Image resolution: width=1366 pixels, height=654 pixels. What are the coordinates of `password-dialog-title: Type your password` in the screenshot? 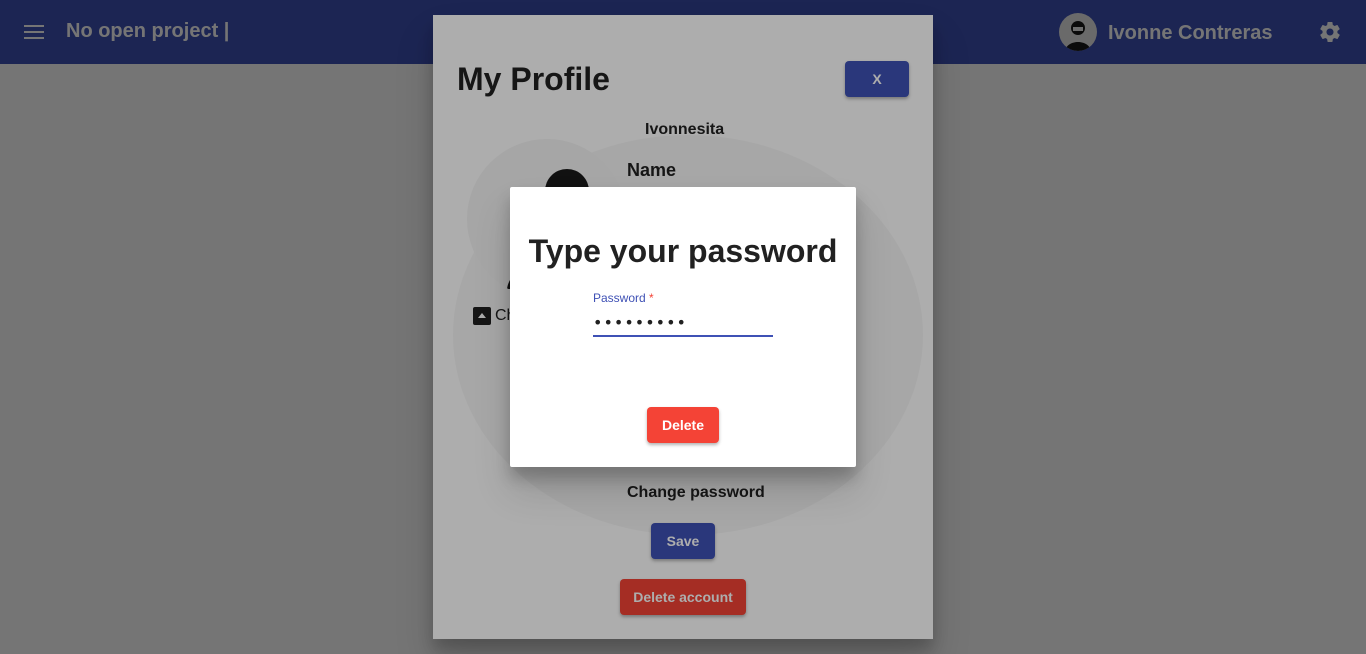 It's located at (683, 251).